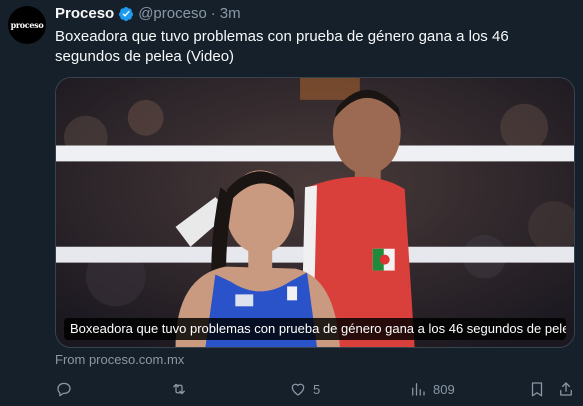 Image resolution: width=583 pixels, height=406 pixels. What do you see at coordinates (298, 389) in the screenshot?
I see `heart-icon` at bounding box center [298, 389].